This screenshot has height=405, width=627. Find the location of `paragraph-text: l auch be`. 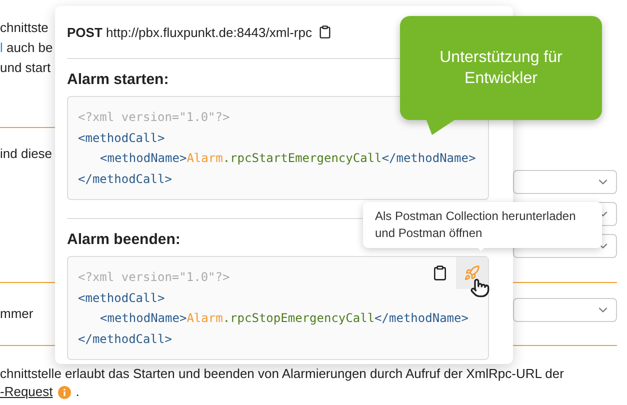

paragraph-text: l auch be is located at coordinates (27, 48).